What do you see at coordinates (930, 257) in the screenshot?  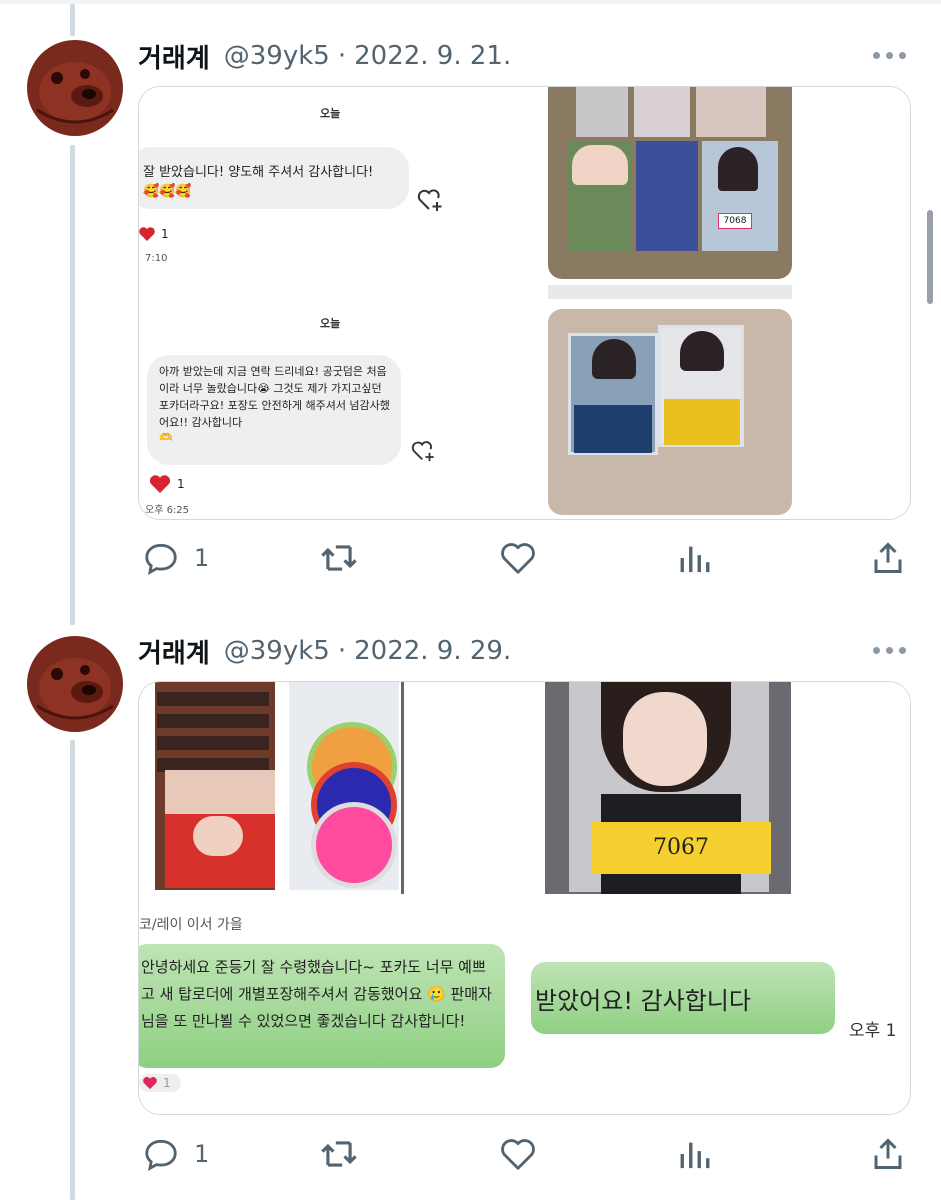 I see `scrollbar` at bounding box center [930, 257].